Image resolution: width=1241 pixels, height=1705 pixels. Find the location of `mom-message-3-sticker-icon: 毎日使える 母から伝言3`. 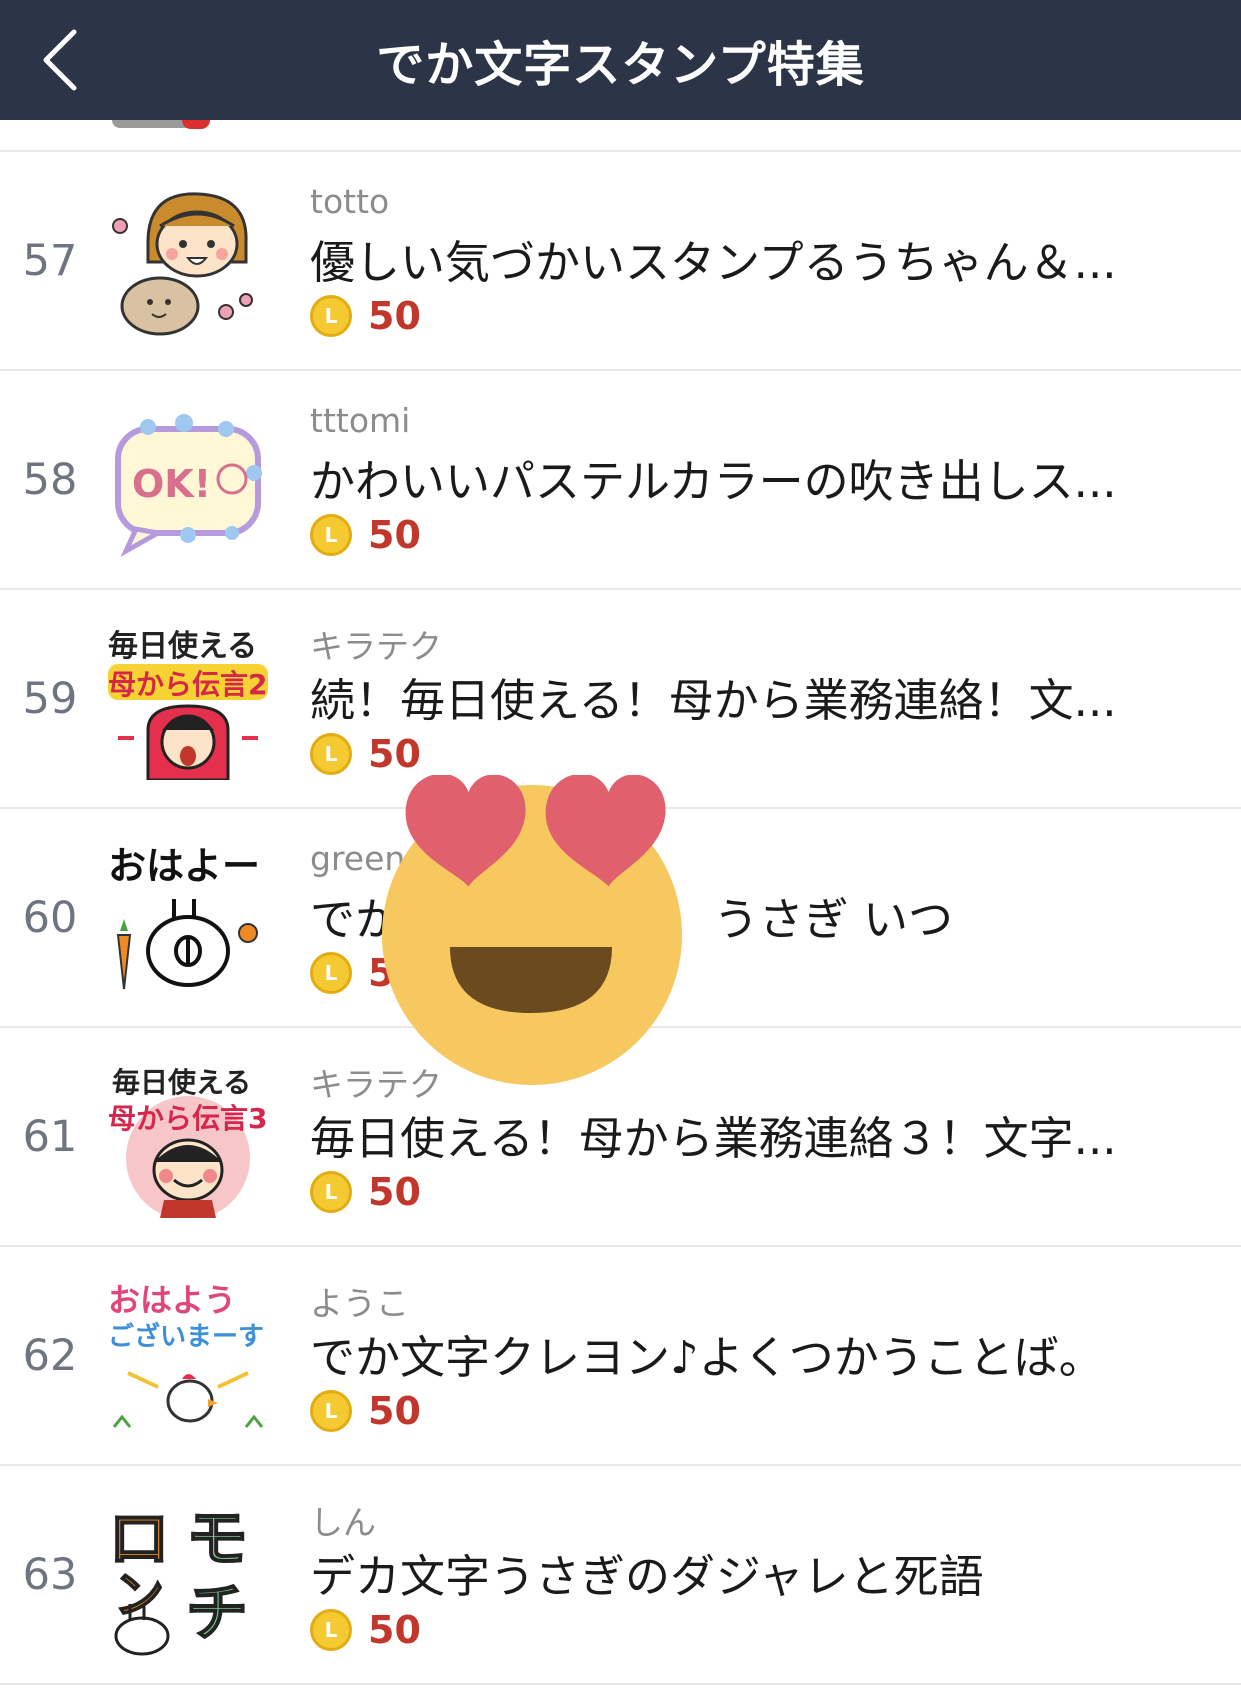

mom-message-3-sticker-icon: 毎日使える 母から伝言3 is located at coordinates (187, 1142).